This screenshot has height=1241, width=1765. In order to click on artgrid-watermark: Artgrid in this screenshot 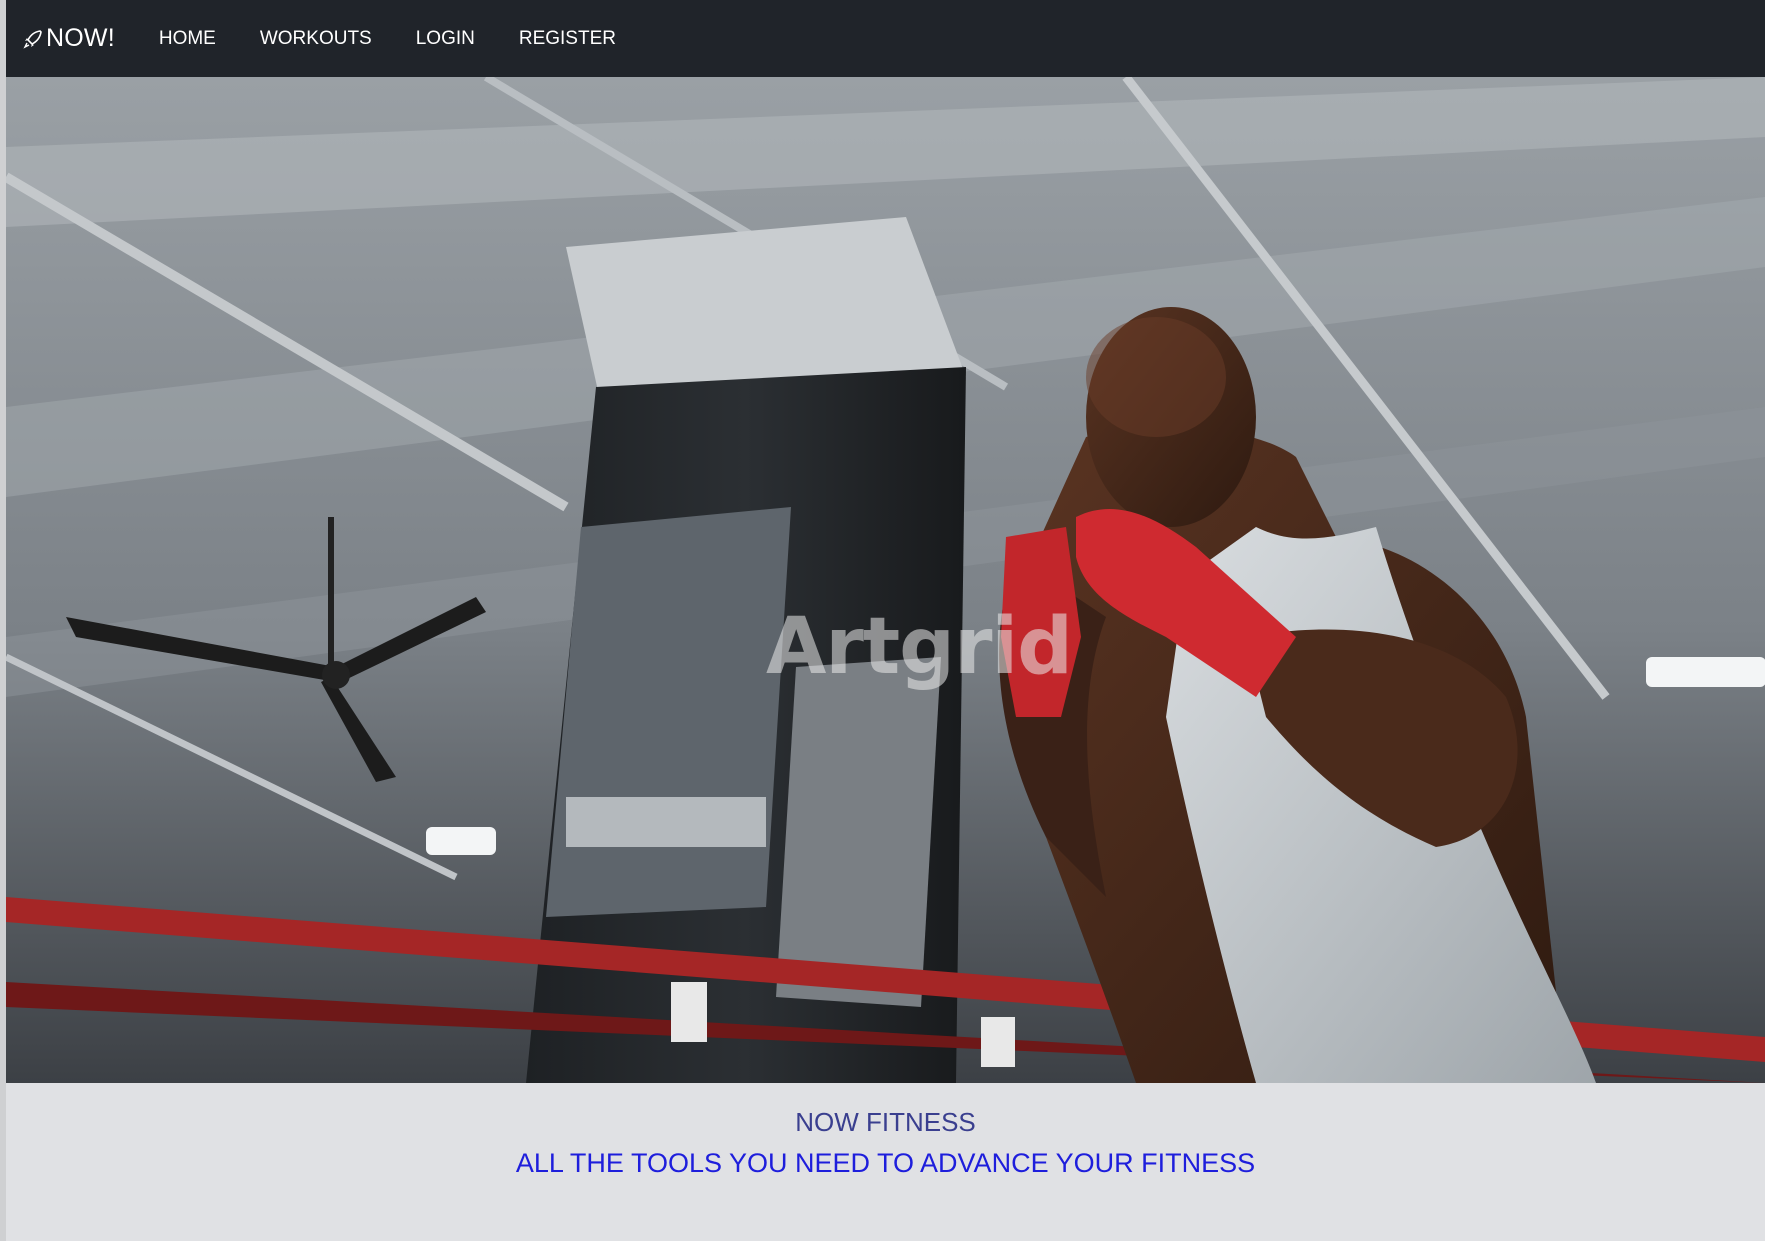, I will do `click(919, 647)`.